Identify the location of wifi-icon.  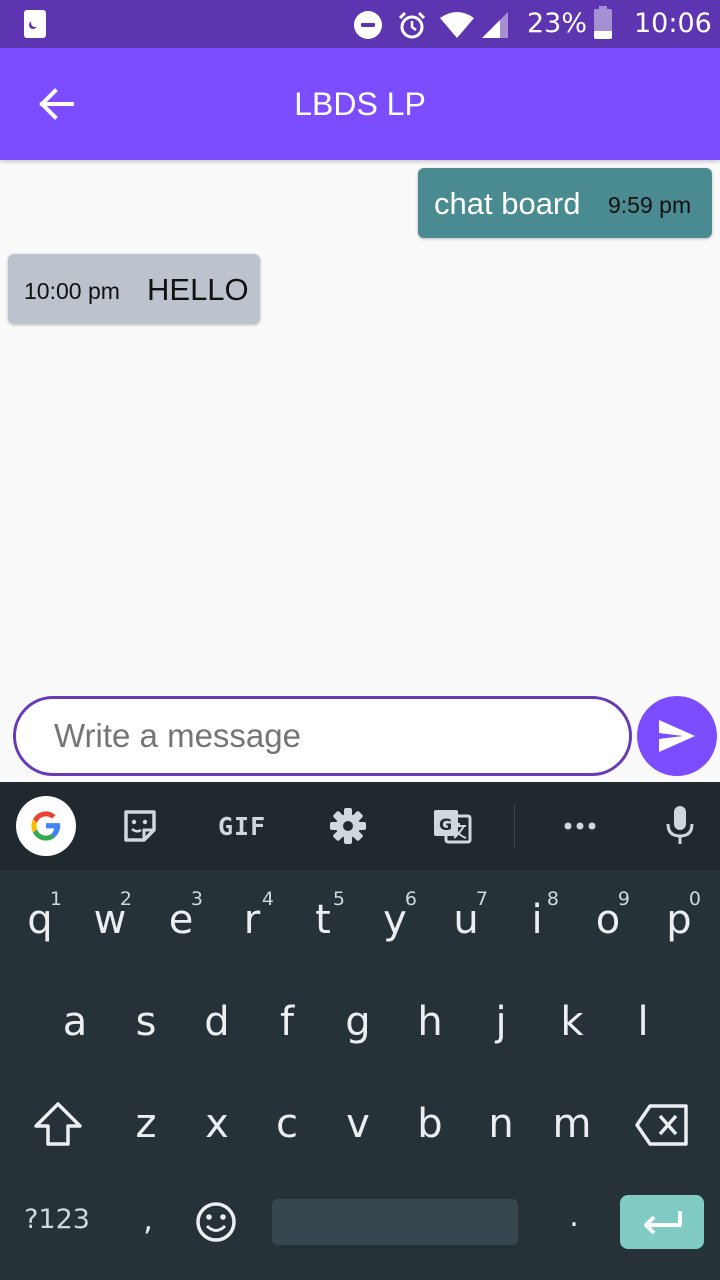
(457, 25).